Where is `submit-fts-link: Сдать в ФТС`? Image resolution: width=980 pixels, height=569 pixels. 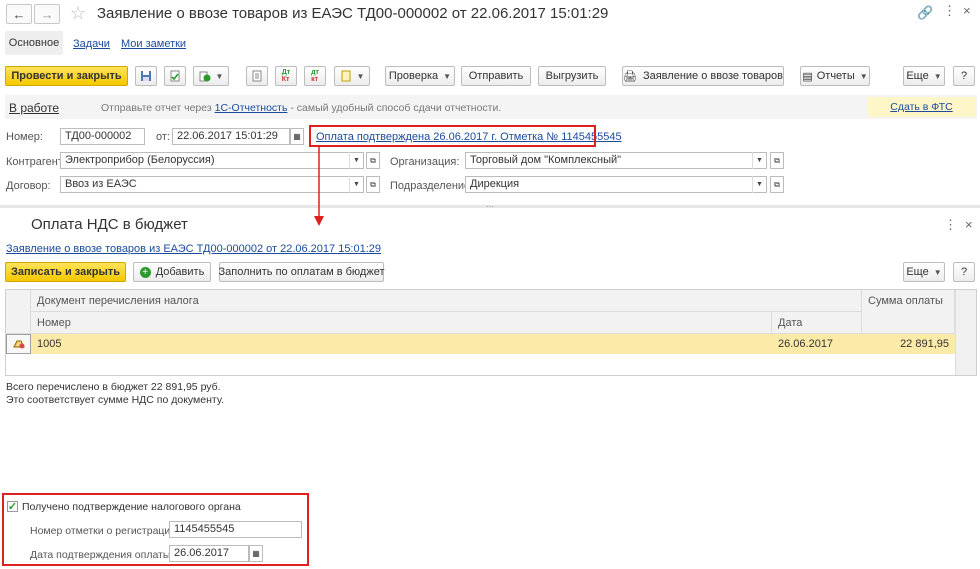
submit-fts-link: Сдать в ФТС is located at coordinates (921, 107).